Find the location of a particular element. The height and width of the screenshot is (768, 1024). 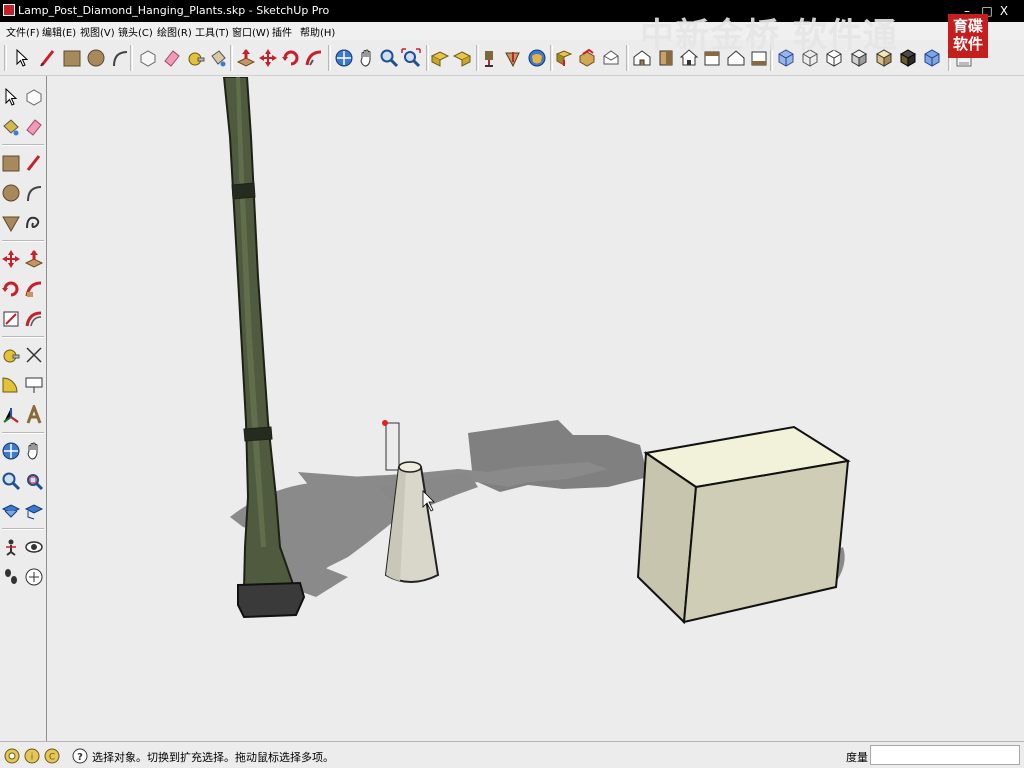

polygon-tool-icon is located at coordinates (11, 223).